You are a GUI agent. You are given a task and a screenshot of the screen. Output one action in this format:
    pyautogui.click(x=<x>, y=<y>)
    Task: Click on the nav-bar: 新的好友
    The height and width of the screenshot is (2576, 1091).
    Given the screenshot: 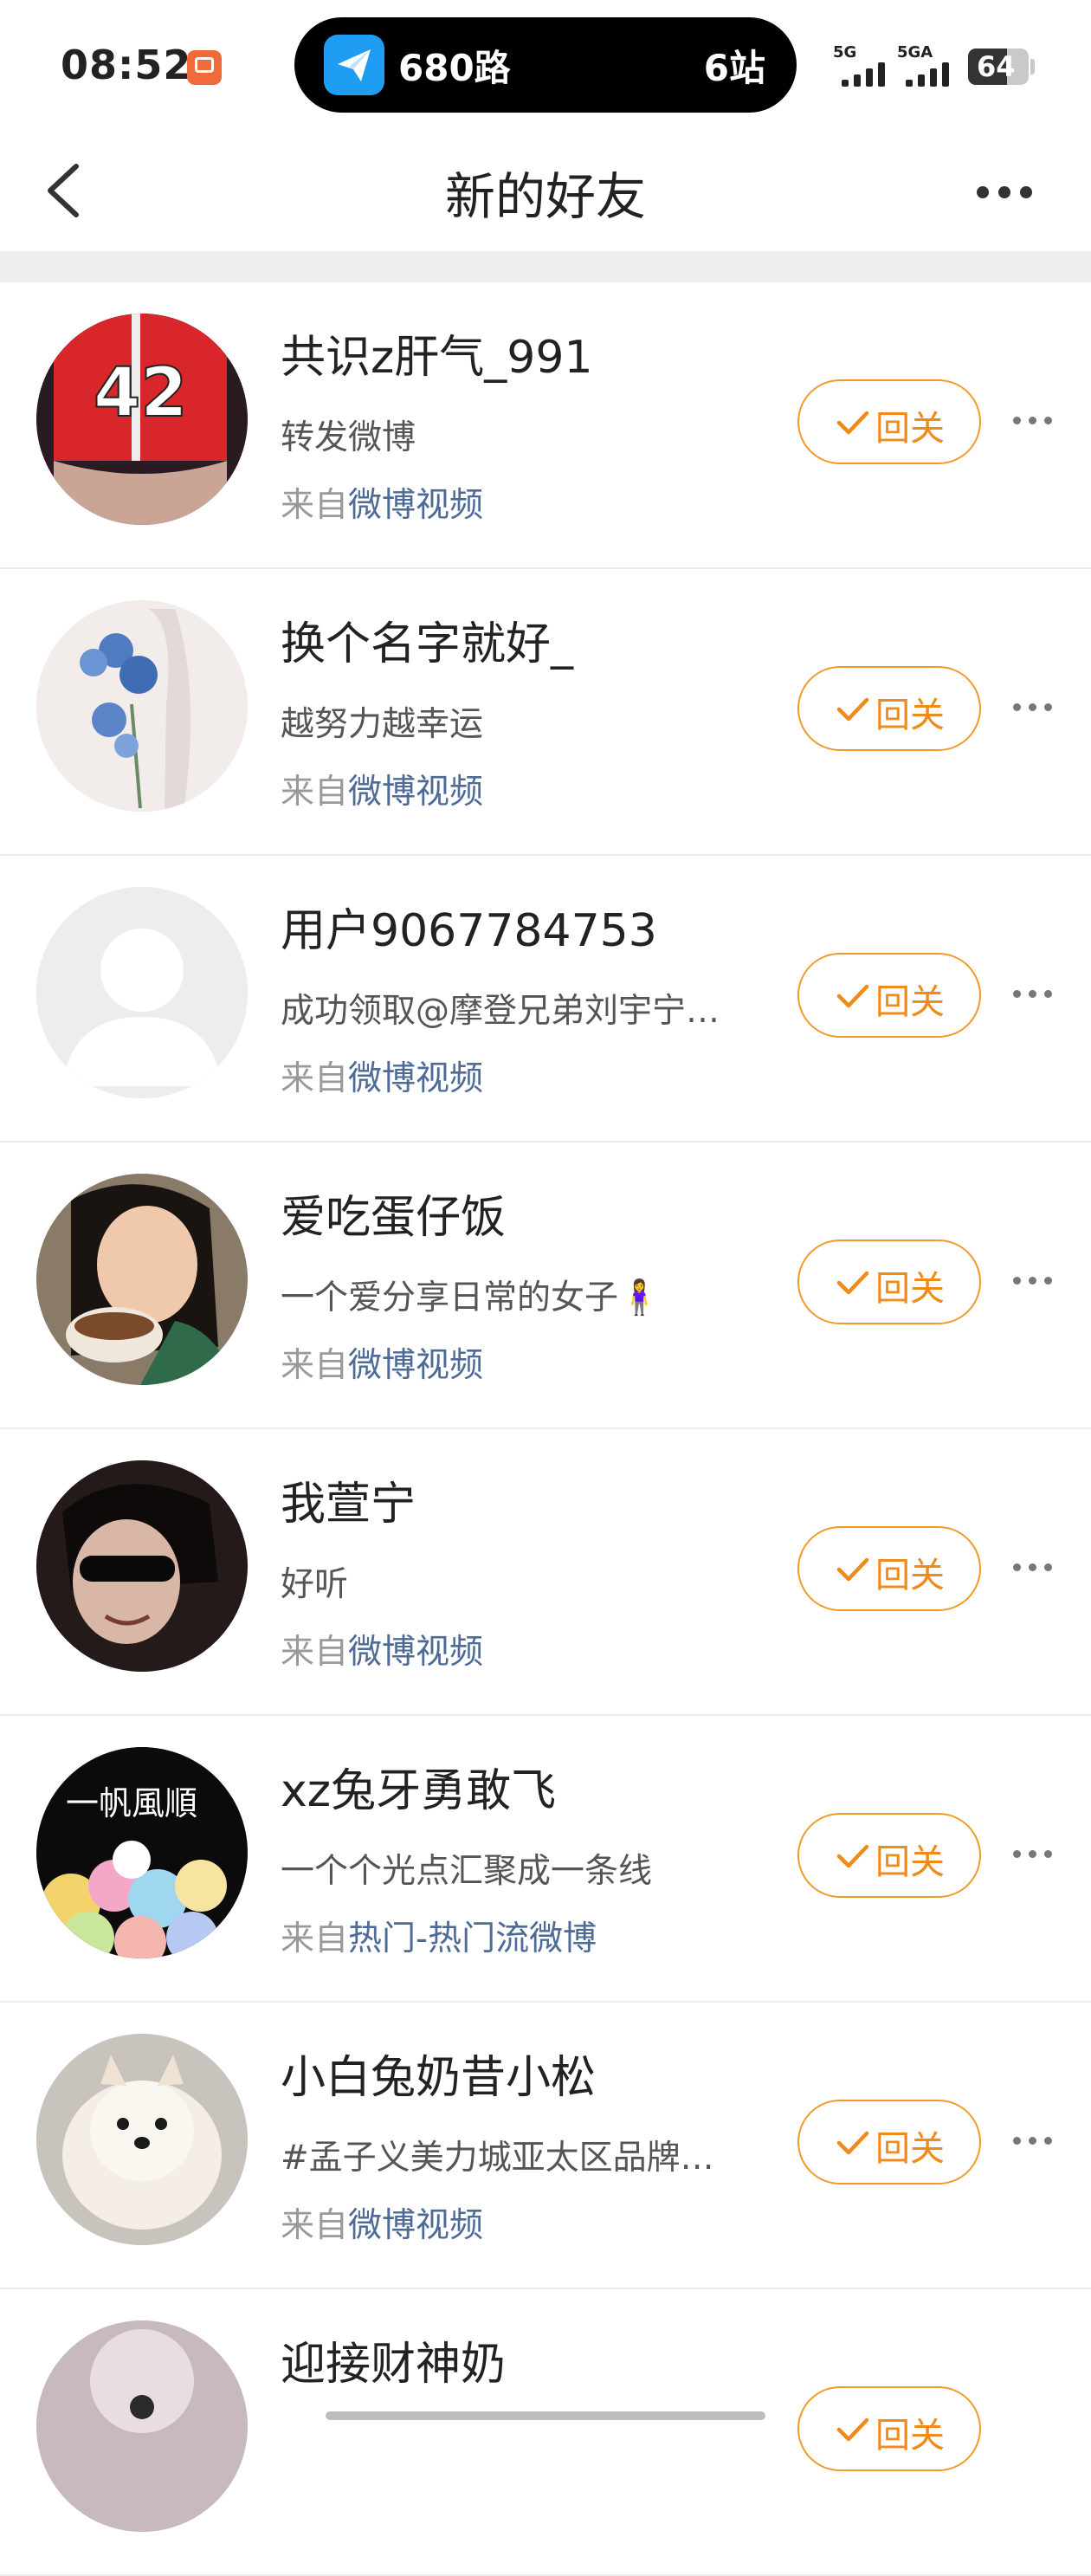 What is the action you would take?
    pyautogui.click(x=546, y=190)
    